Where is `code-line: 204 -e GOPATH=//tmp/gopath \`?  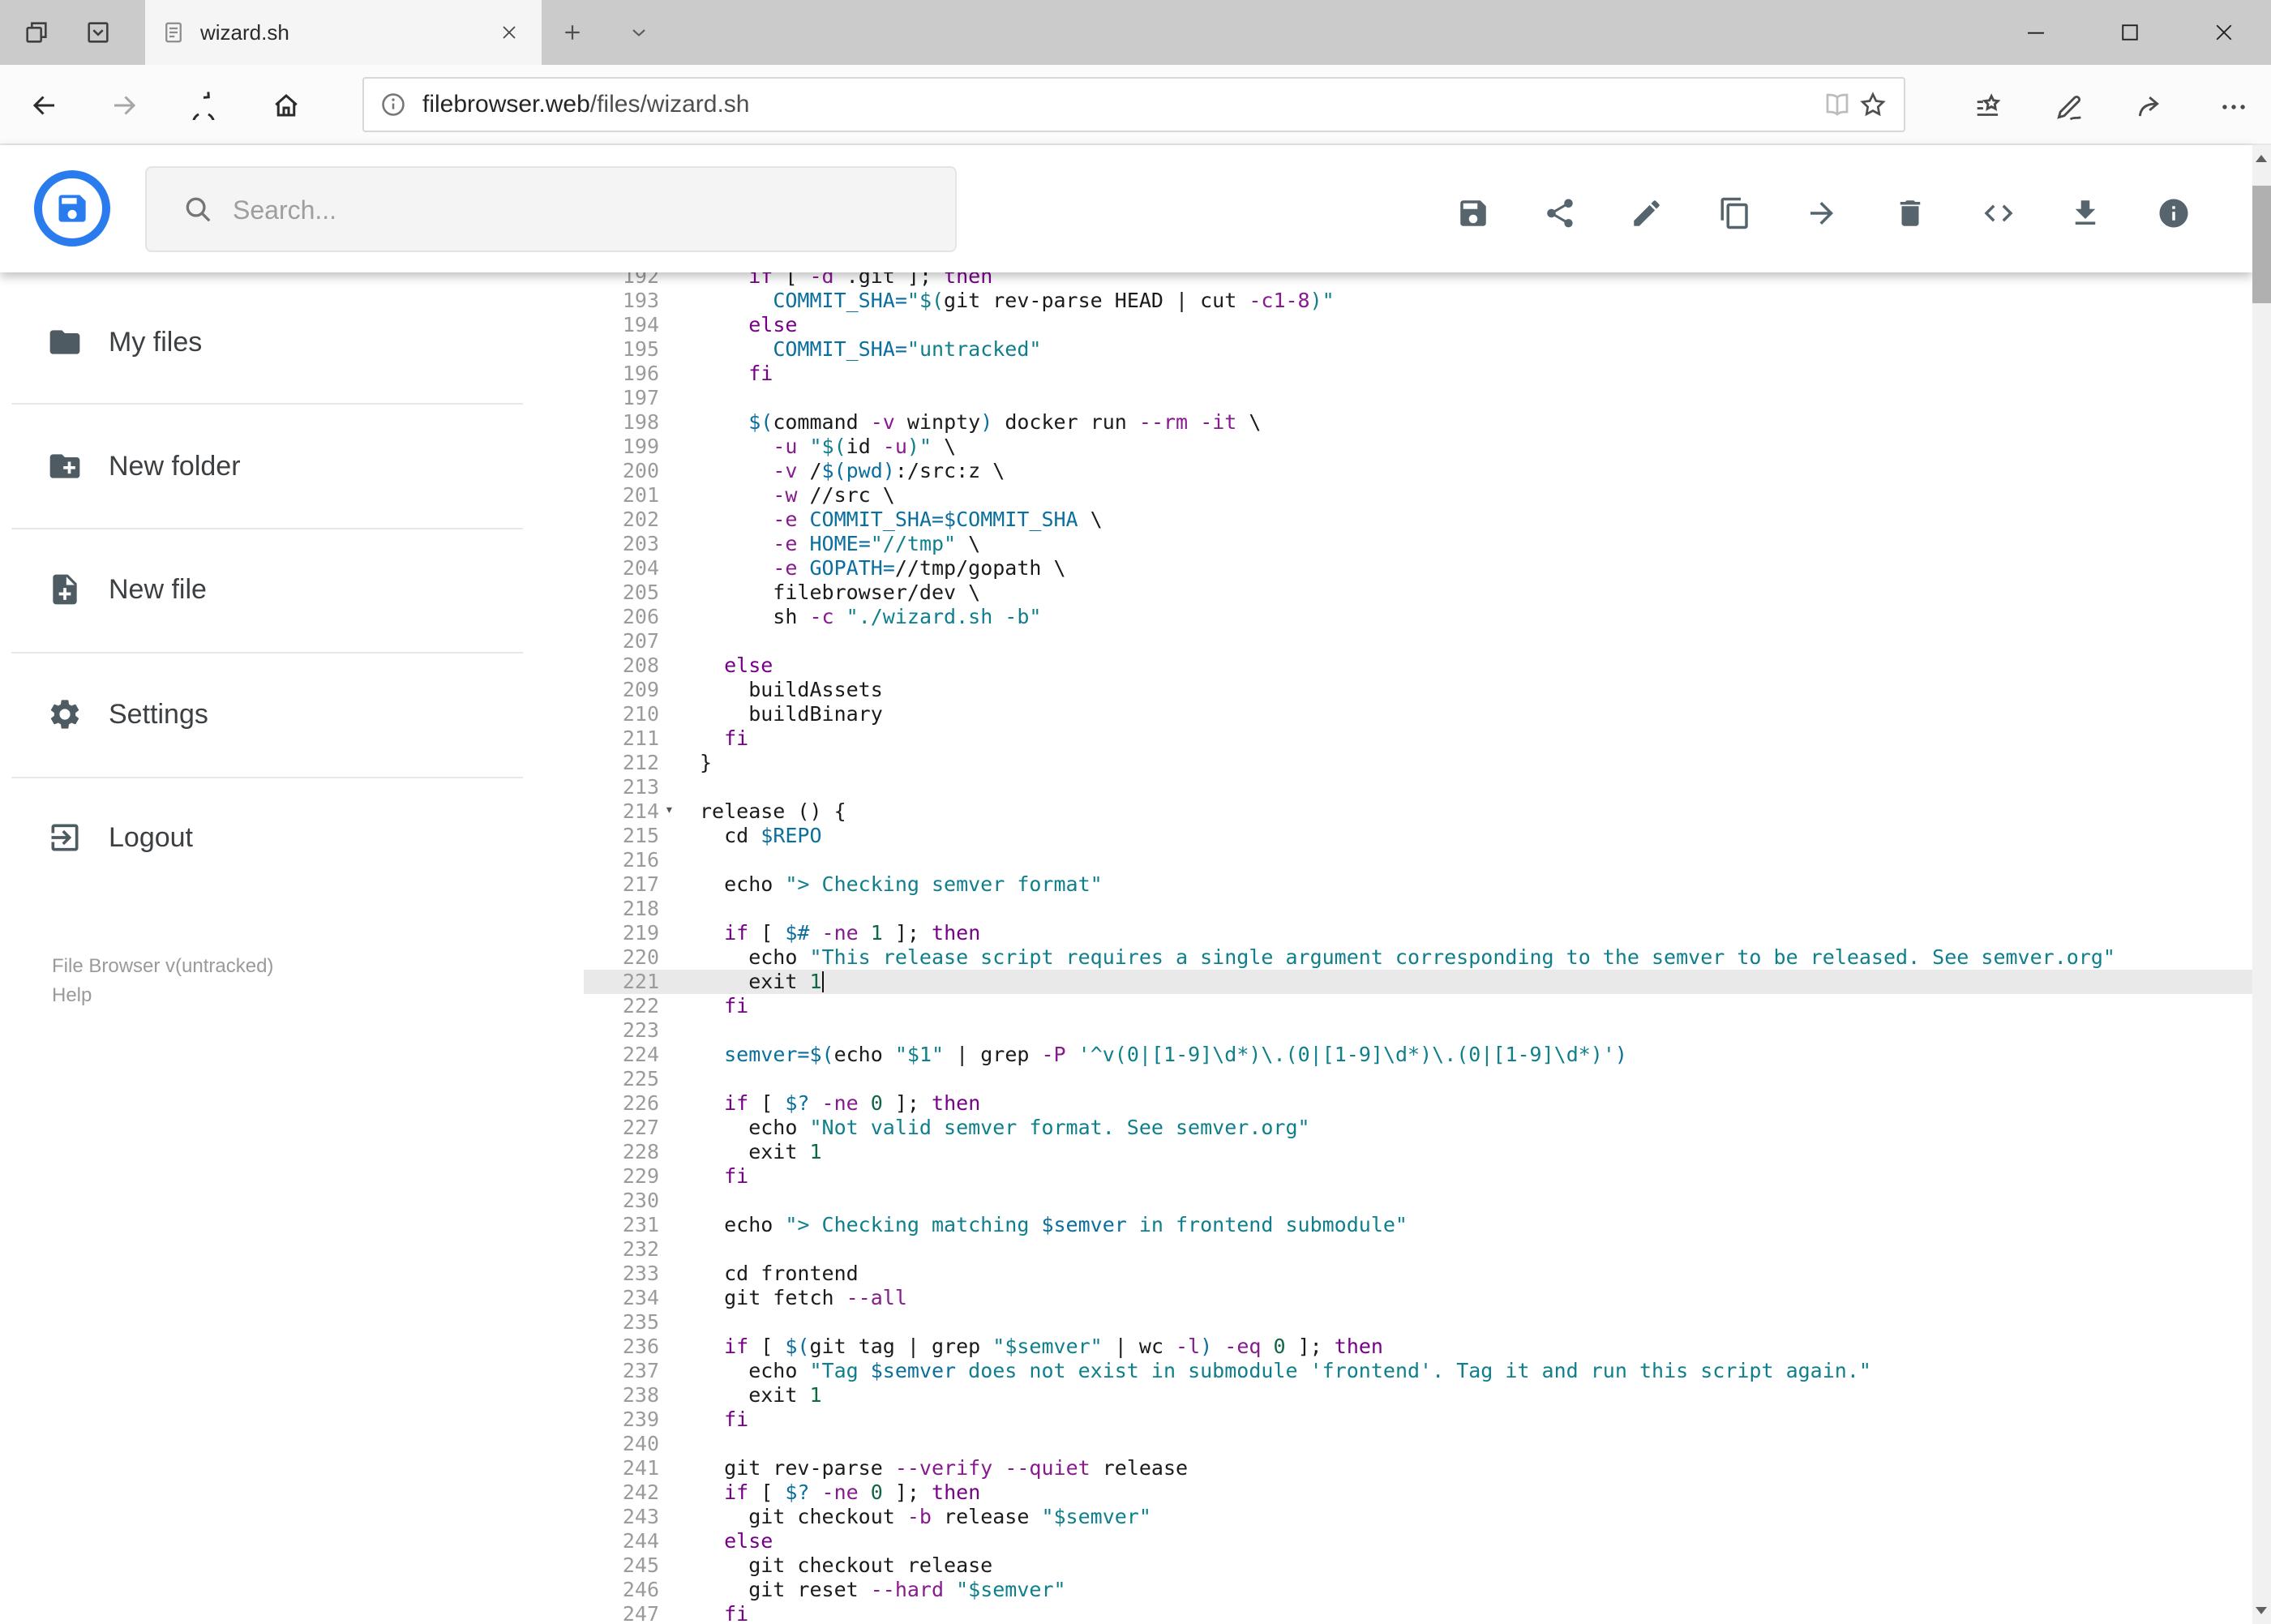 code-line: 204 -e GOPATH=//tmp/gopath \ is located at coordinates (1418, 568).